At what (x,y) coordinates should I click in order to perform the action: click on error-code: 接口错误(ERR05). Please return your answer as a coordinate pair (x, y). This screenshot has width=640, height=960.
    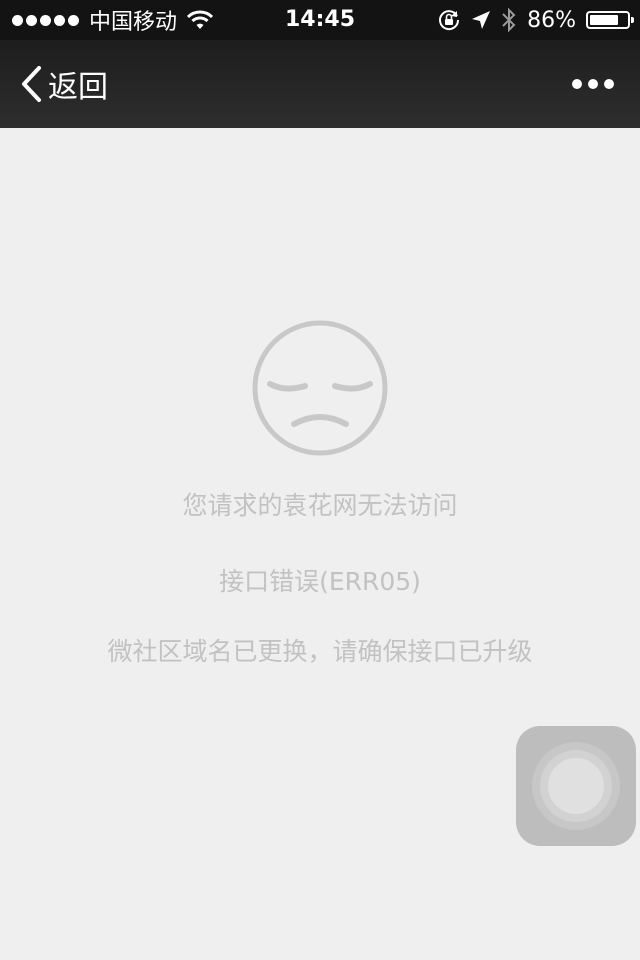
    Looking at the image, I should click on (320, 581).